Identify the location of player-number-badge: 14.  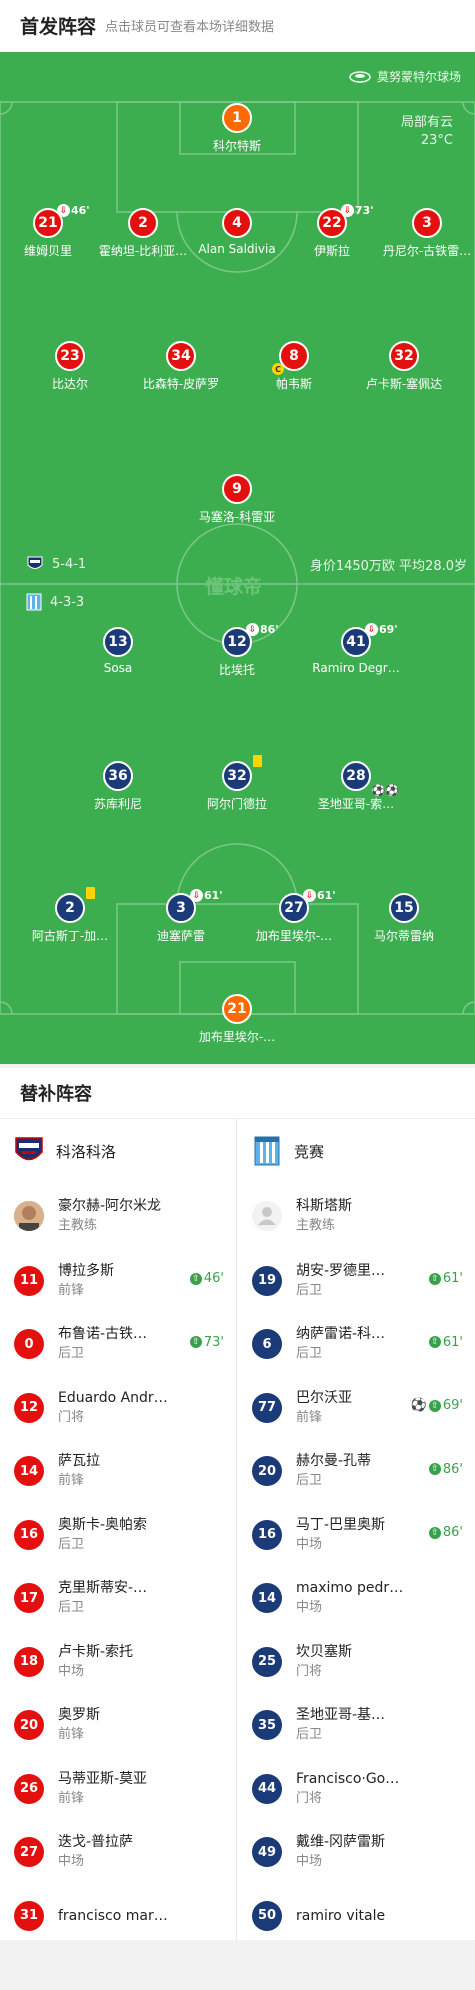
(267, 1598).